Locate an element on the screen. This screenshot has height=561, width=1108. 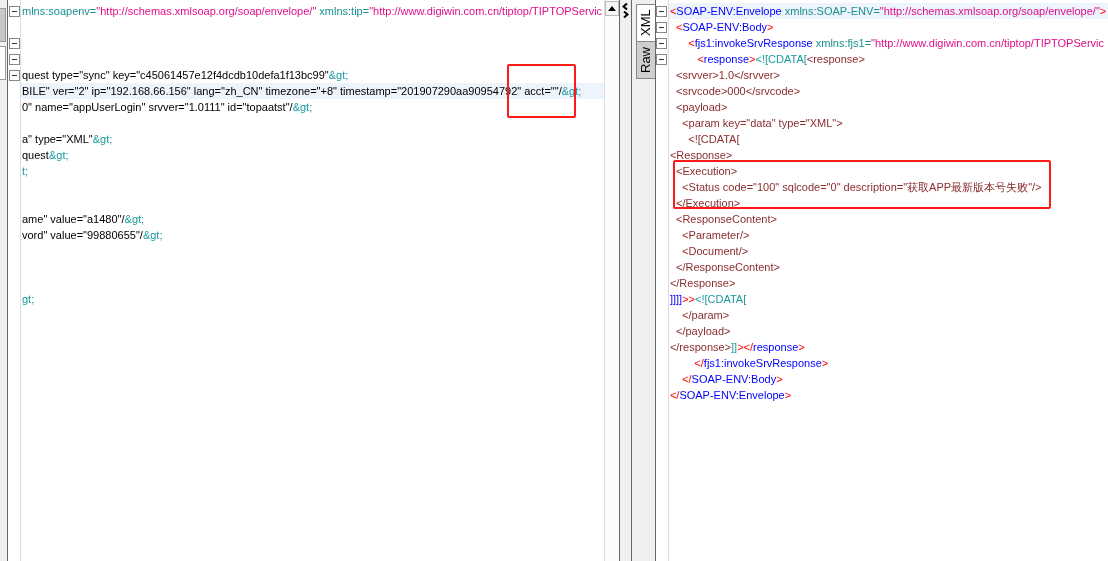
code-text: <srvcode>000</srvcode> is located at coordinates (738, 91).